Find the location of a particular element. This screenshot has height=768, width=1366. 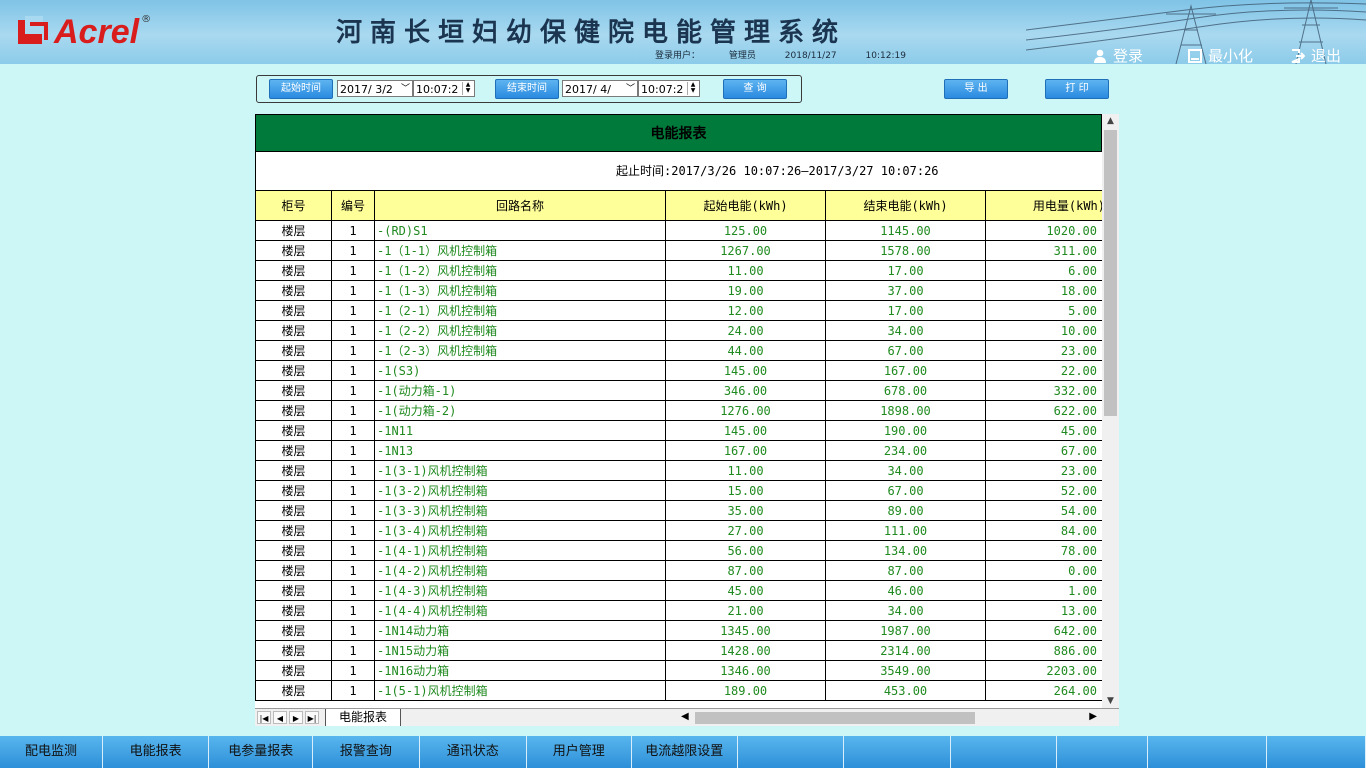

scroll-right-icon: ▶ is located at coordinates (1093, 716).